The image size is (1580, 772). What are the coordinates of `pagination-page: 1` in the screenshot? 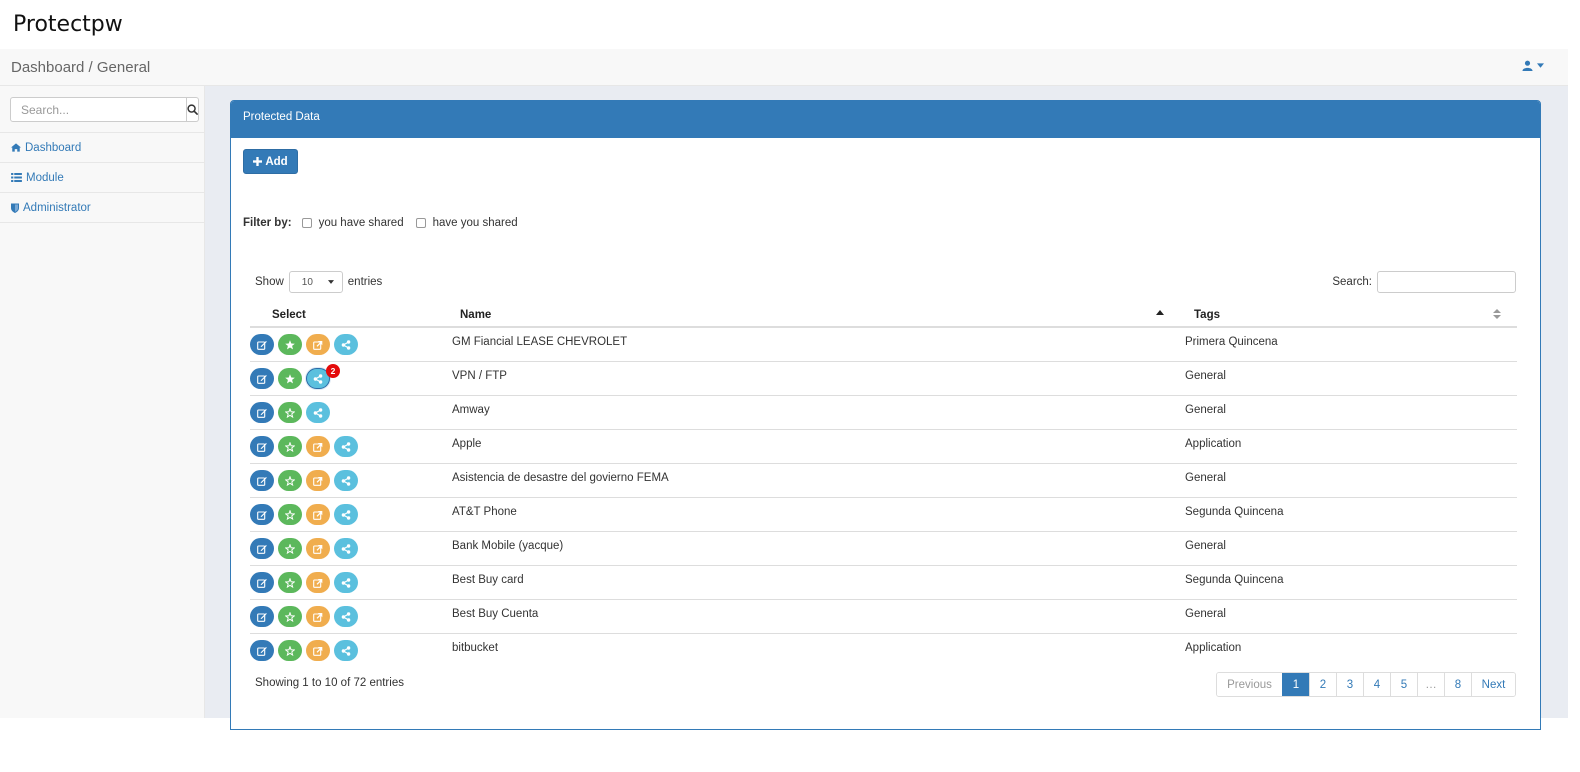 It's located at (1295, 684).